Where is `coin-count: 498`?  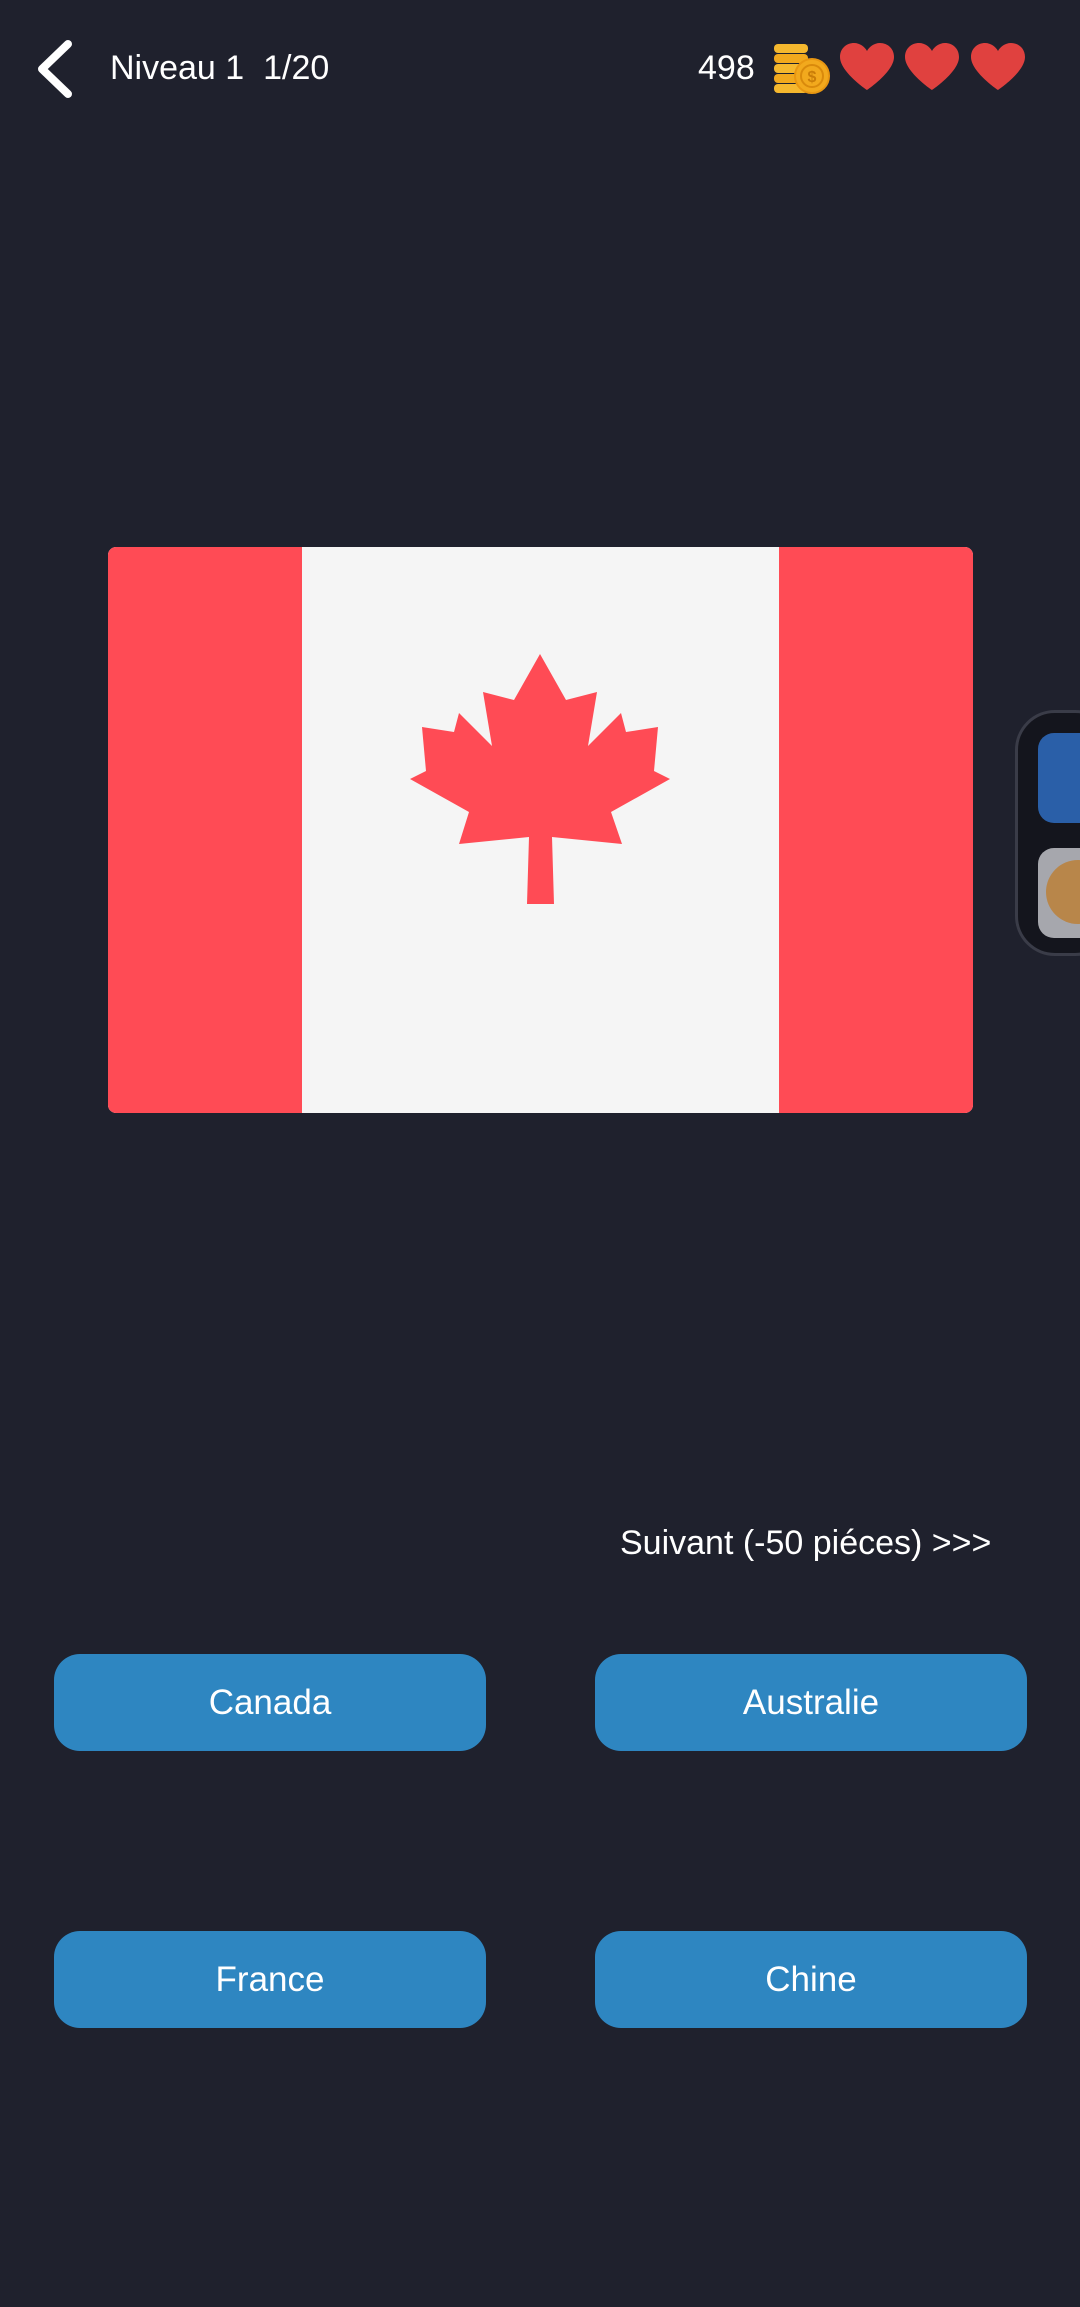 coin-count: 498 is located at coordinates (726, 68).